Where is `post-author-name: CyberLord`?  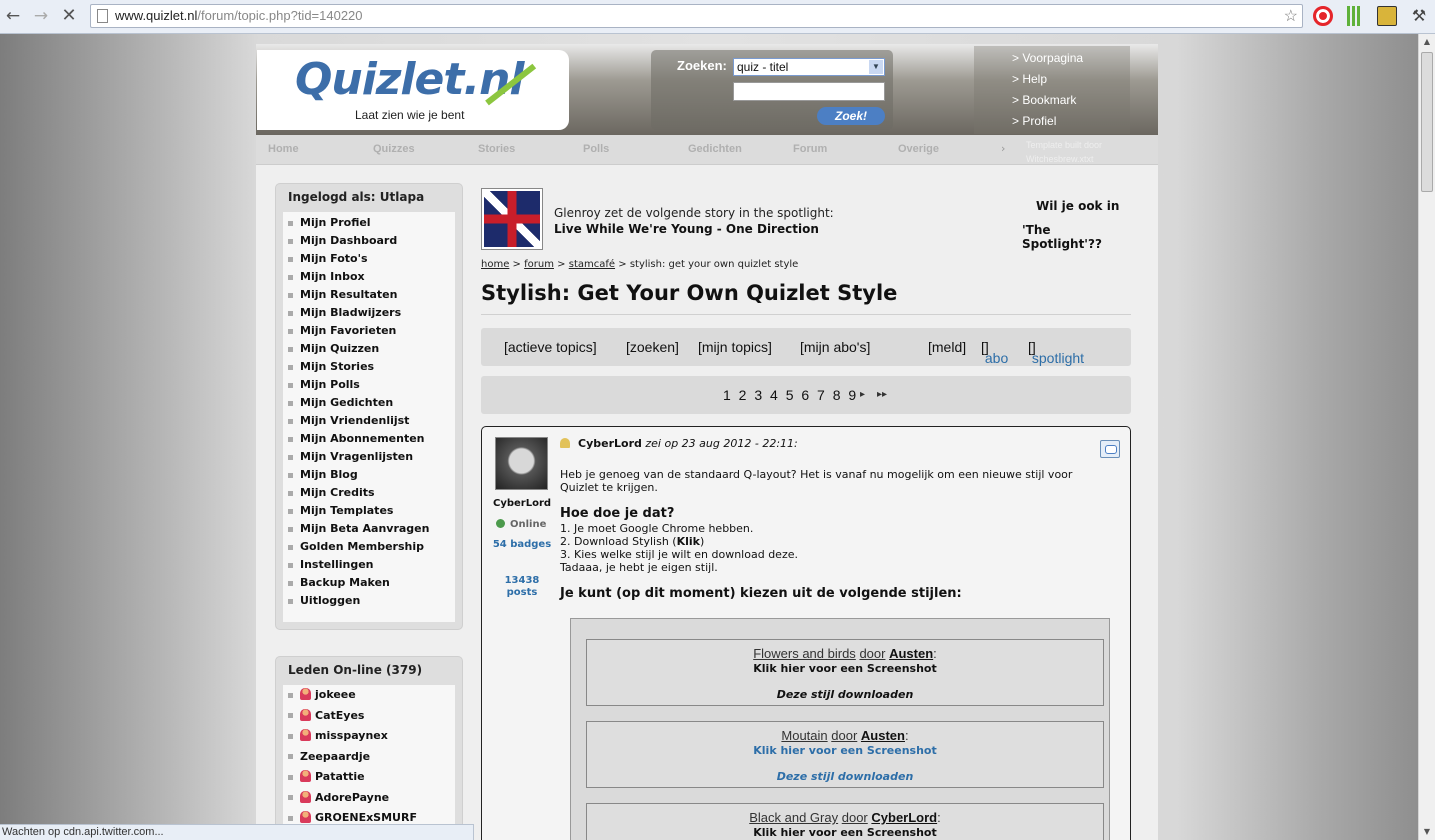 post-author-name: CyberLord is located at coordinates (522, 503).